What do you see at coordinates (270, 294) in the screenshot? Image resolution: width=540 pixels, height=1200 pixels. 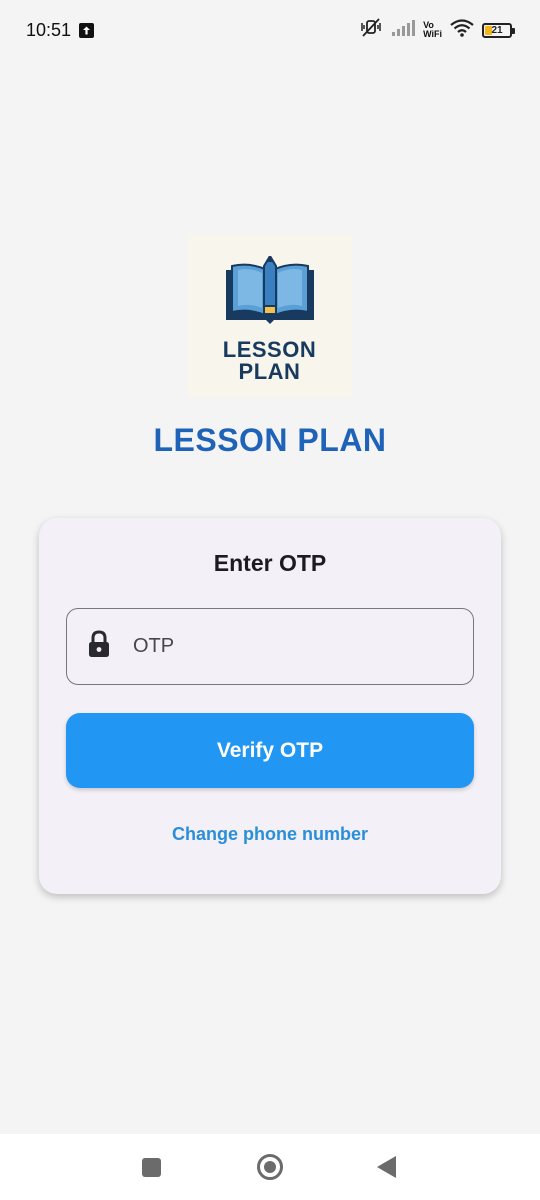 I see `book-pencil-icon` at bounding box center [270, 294].